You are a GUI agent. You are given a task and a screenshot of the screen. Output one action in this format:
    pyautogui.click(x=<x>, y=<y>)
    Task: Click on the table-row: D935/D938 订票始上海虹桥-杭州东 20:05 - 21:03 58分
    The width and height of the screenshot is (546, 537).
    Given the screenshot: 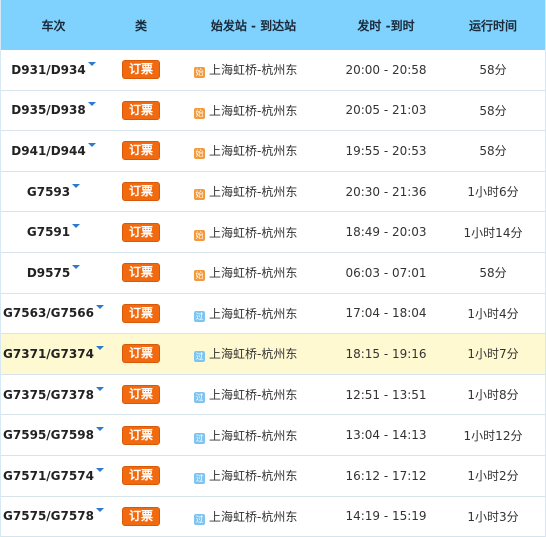 What is the action you would take?
    pyautogui.click(x=273, y=111)
    